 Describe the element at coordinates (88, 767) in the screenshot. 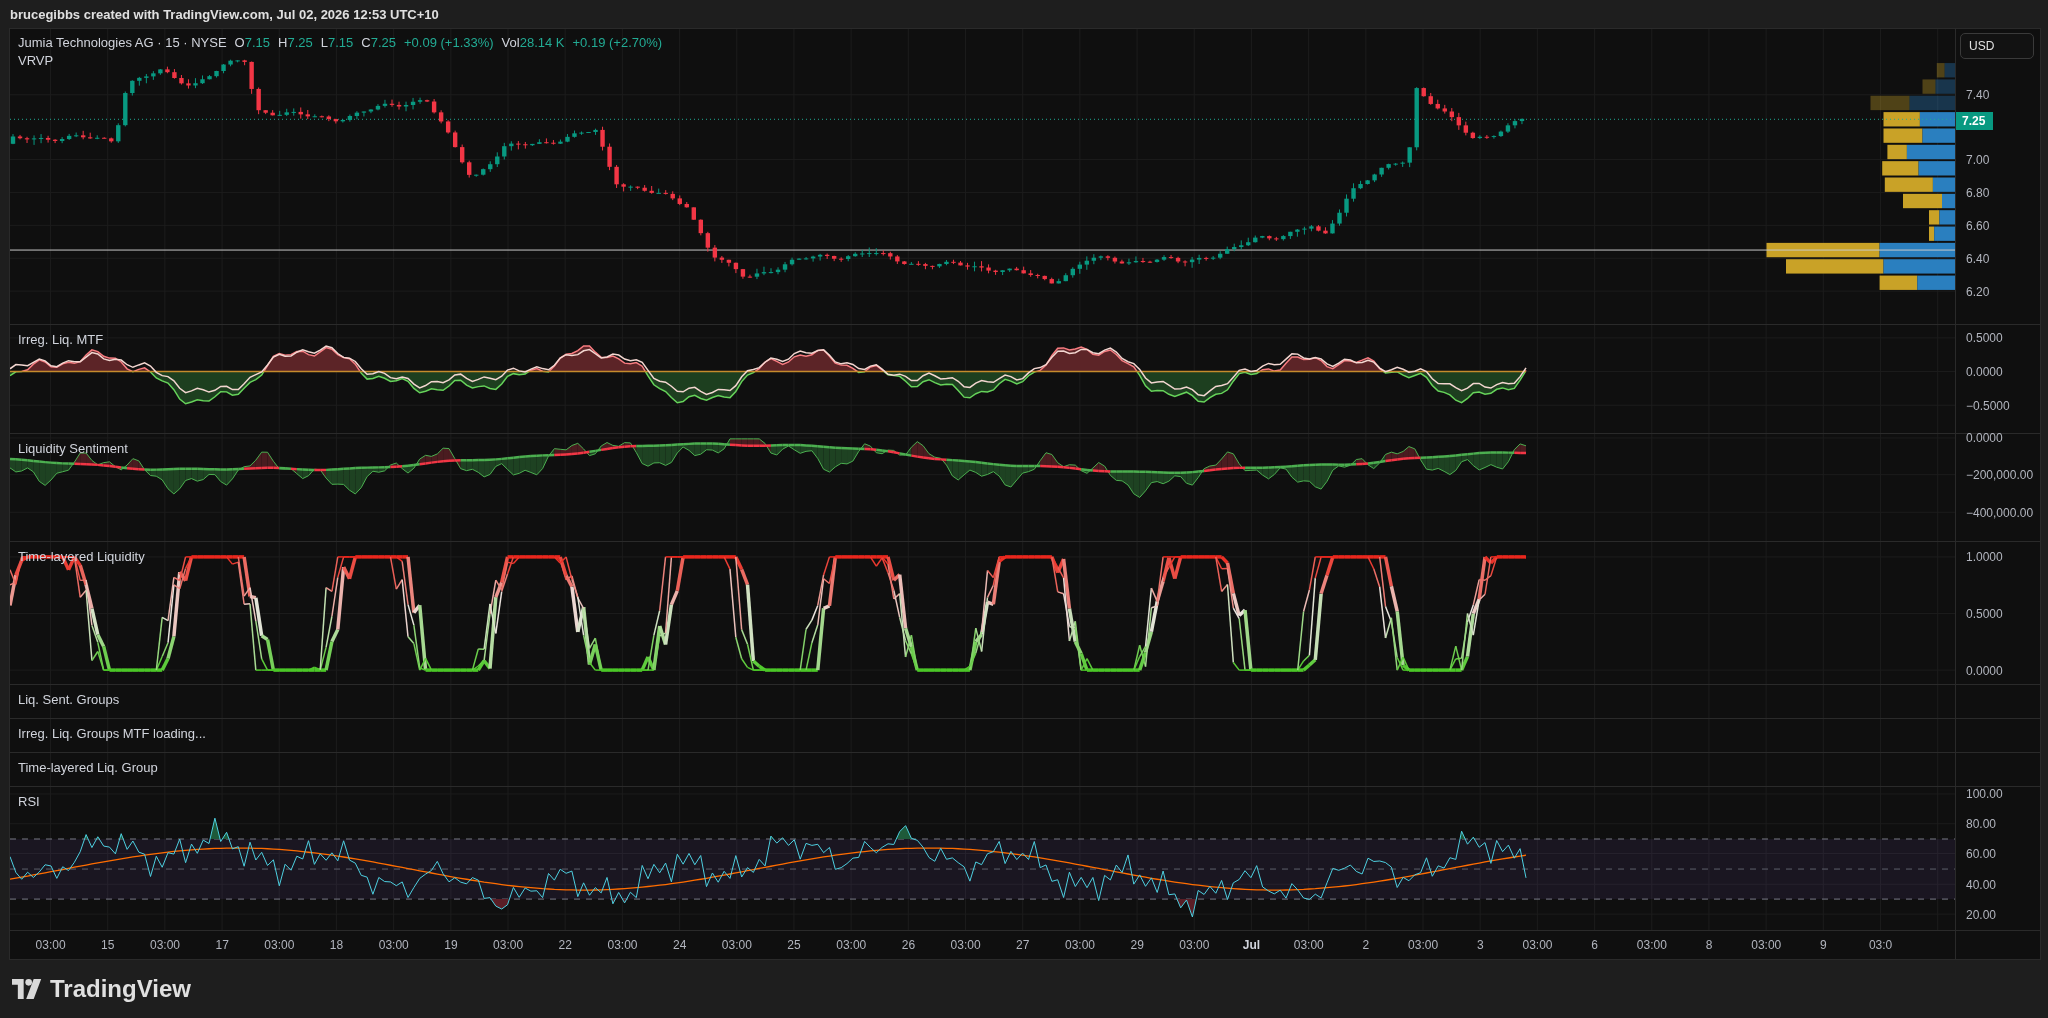

I see `indicator-title: Time-layered Liq. Group` at that location.